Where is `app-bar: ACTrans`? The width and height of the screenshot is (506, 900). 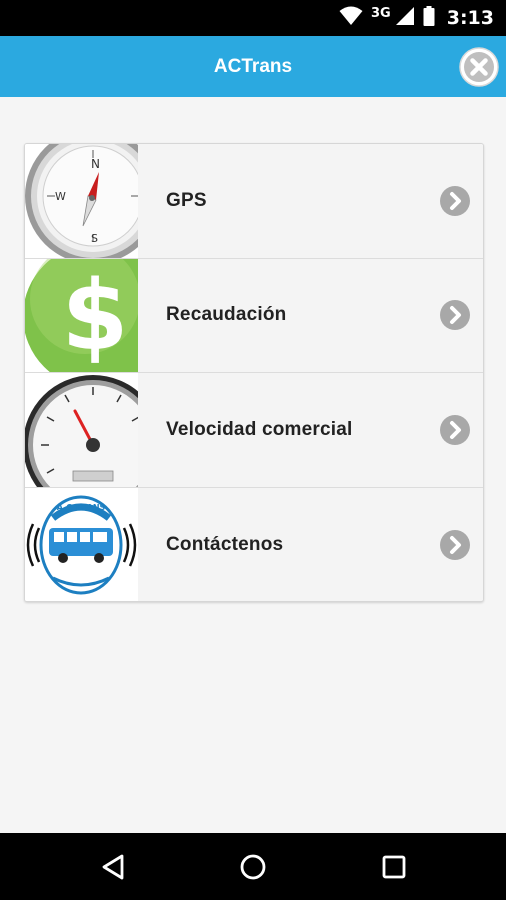
app-bar: ACTrans is located at coordinates (253, 66).